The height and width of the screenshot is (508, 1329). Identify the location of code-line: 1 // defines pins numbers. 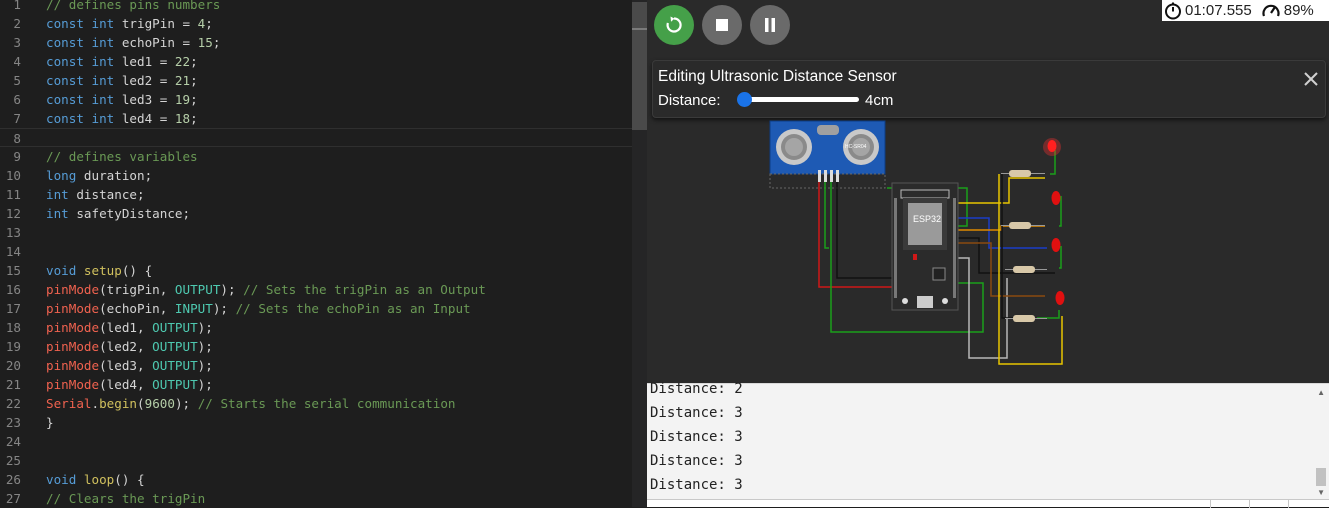
(316, 7).